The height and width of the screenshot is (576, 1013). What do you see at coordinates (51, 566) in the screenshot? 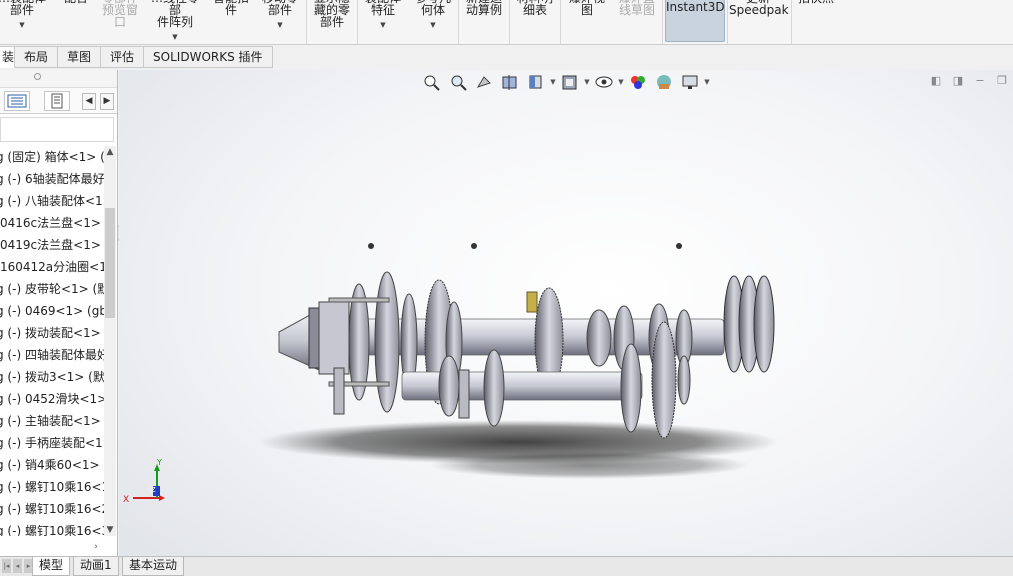
I see `bottom-tab-0: 模型` at bounding box center [51, 566].